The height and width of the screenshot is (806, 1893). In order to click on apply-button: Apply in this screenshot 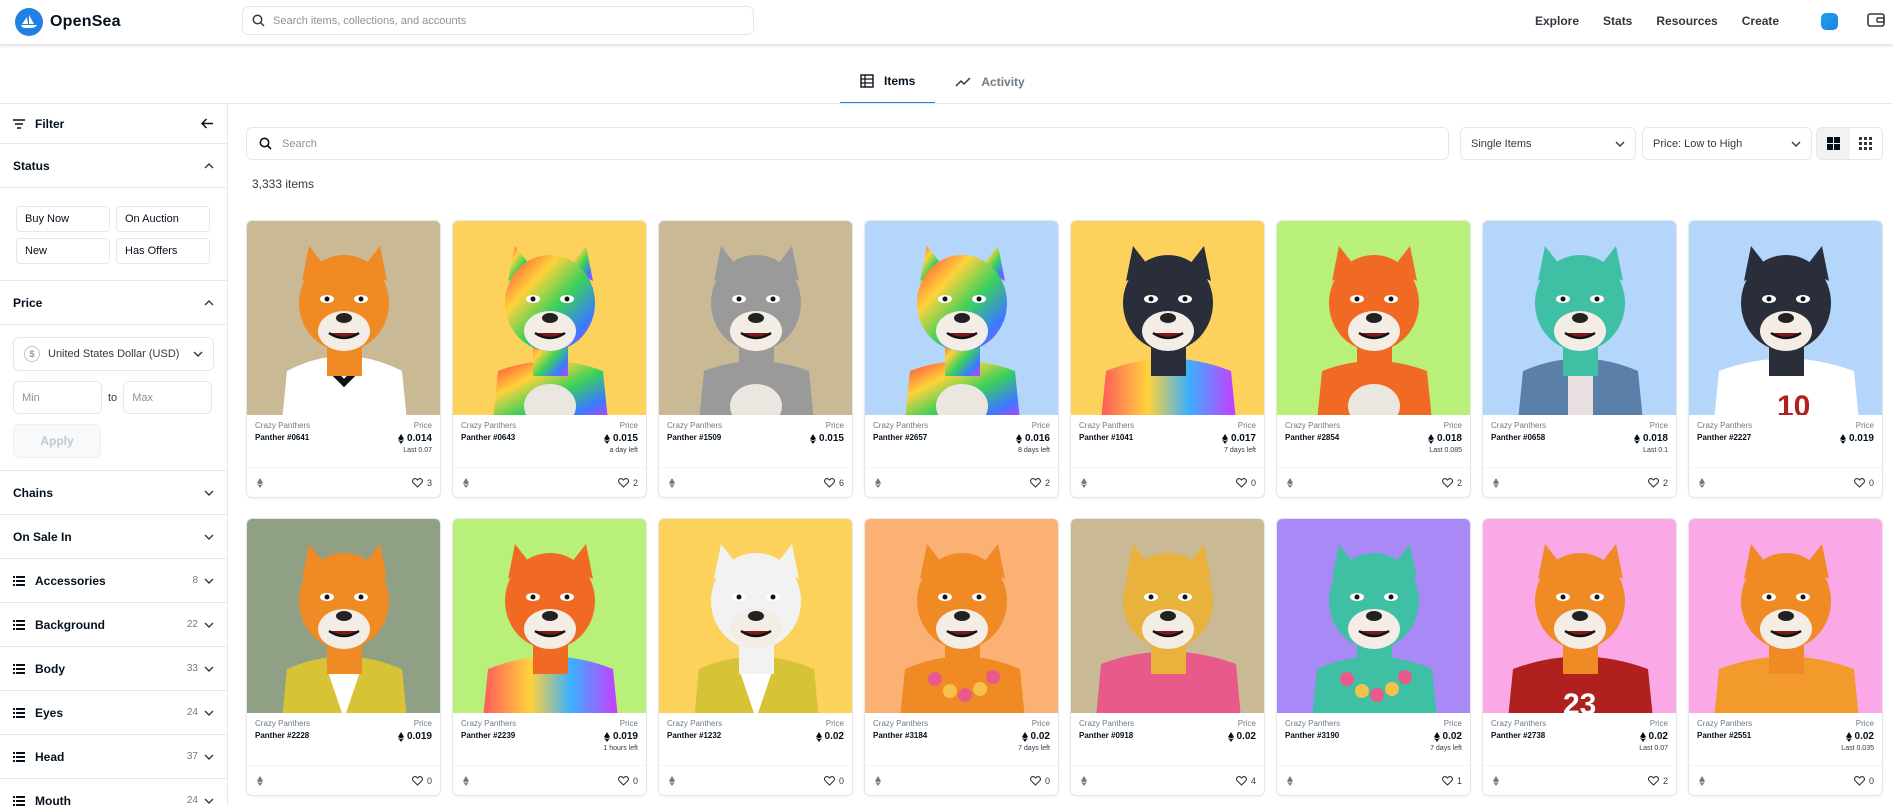, I will do `click(57, 441)`.